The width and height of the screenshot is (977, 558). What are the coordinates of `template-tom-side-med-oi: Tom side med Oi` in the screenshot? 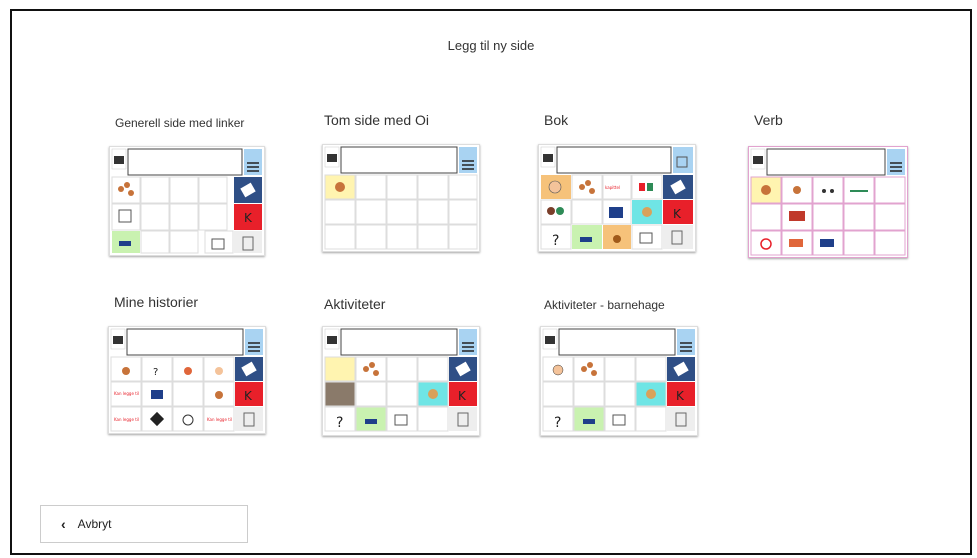 It's located at (403, 187).